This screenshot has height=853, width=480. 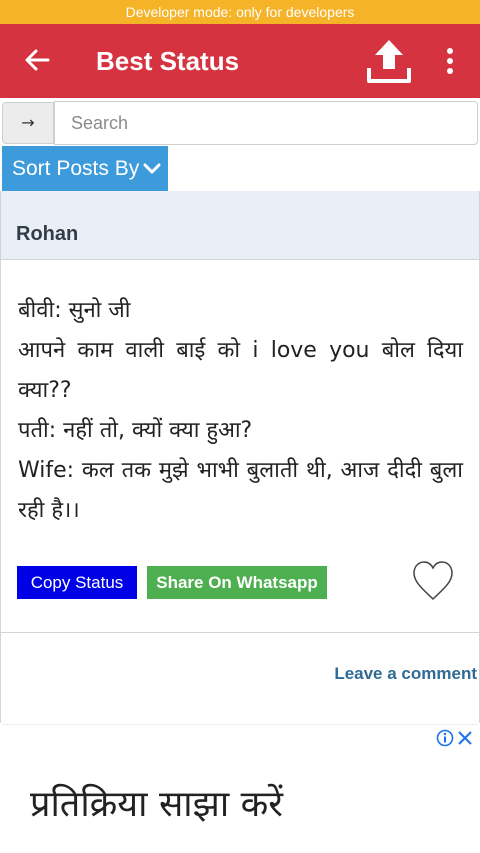 What do you see at coordinates (240, 678) in the screenshot?
I see `comment-section: Leave a comment` at bounding box center [240, 678].